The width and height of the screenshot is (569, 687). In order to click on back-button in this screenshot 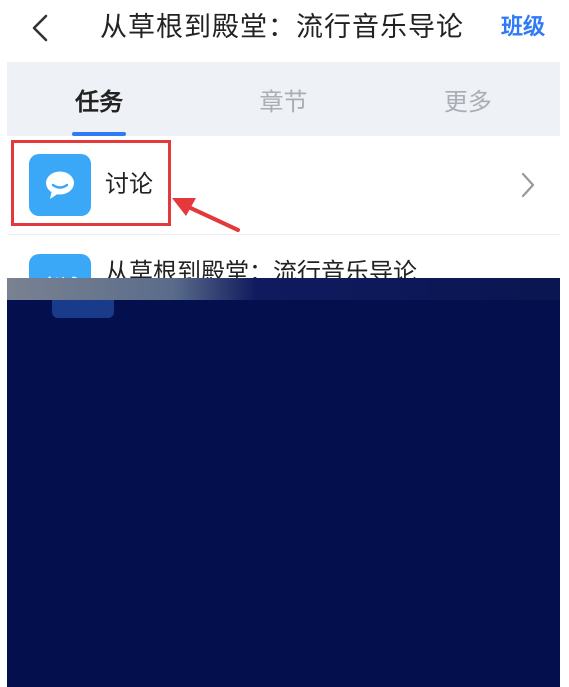, I will do `click(40, 28)`.